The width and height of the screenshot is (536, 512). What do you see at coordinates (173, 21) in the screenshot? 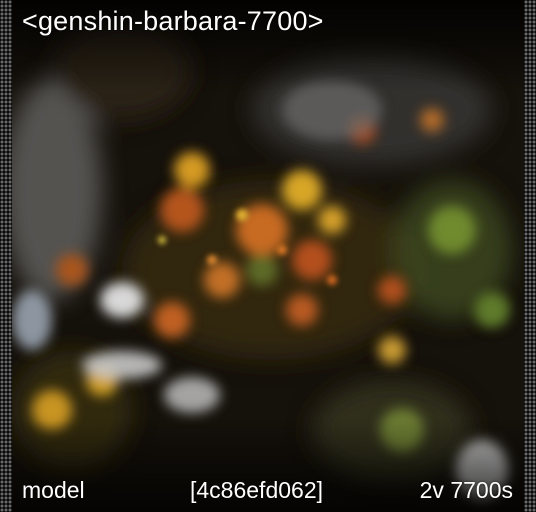
I see `model-title: <genshin-barbara-7700>` at bounding box center [173, 21].